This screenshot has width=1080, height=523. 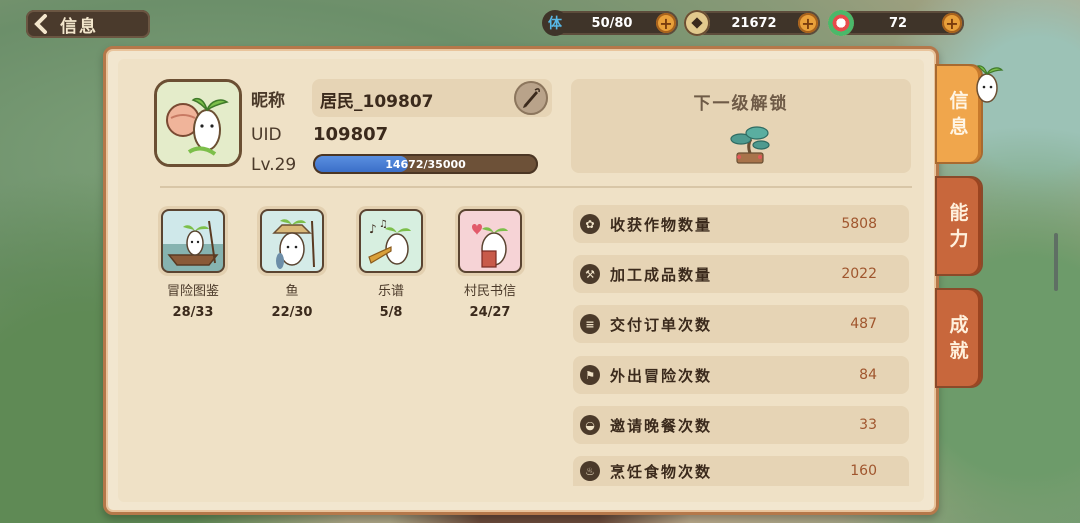 I want to click on xp-progress-bar: 14672/35000, so click(x=425, y=164).